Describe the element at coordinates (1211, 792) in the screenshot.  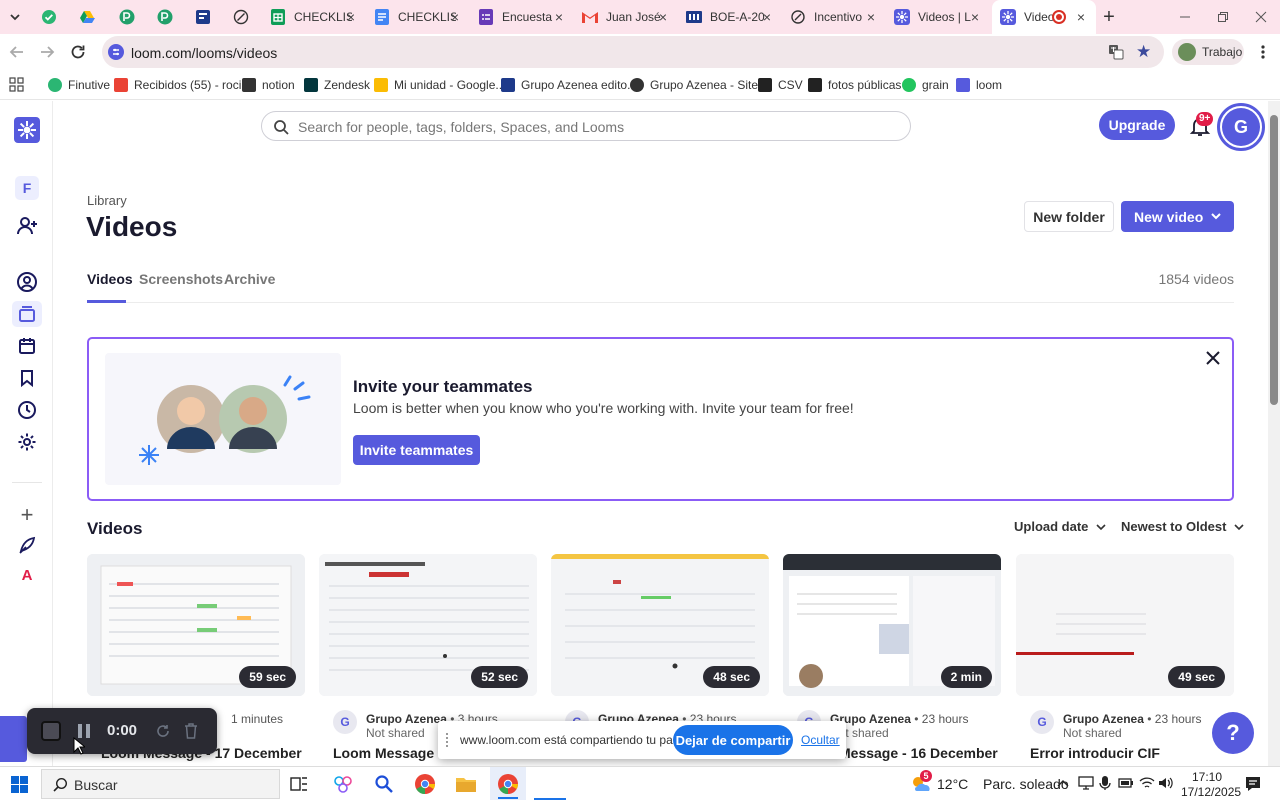
I see `clock-date: 17/12/2025` at that location.